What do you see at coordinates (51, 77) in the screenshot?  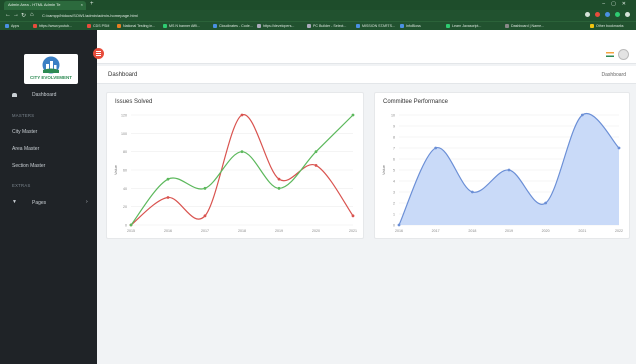 I see `logo-text: CITY EVOLVEMENT` at bounding box center [51, 77].